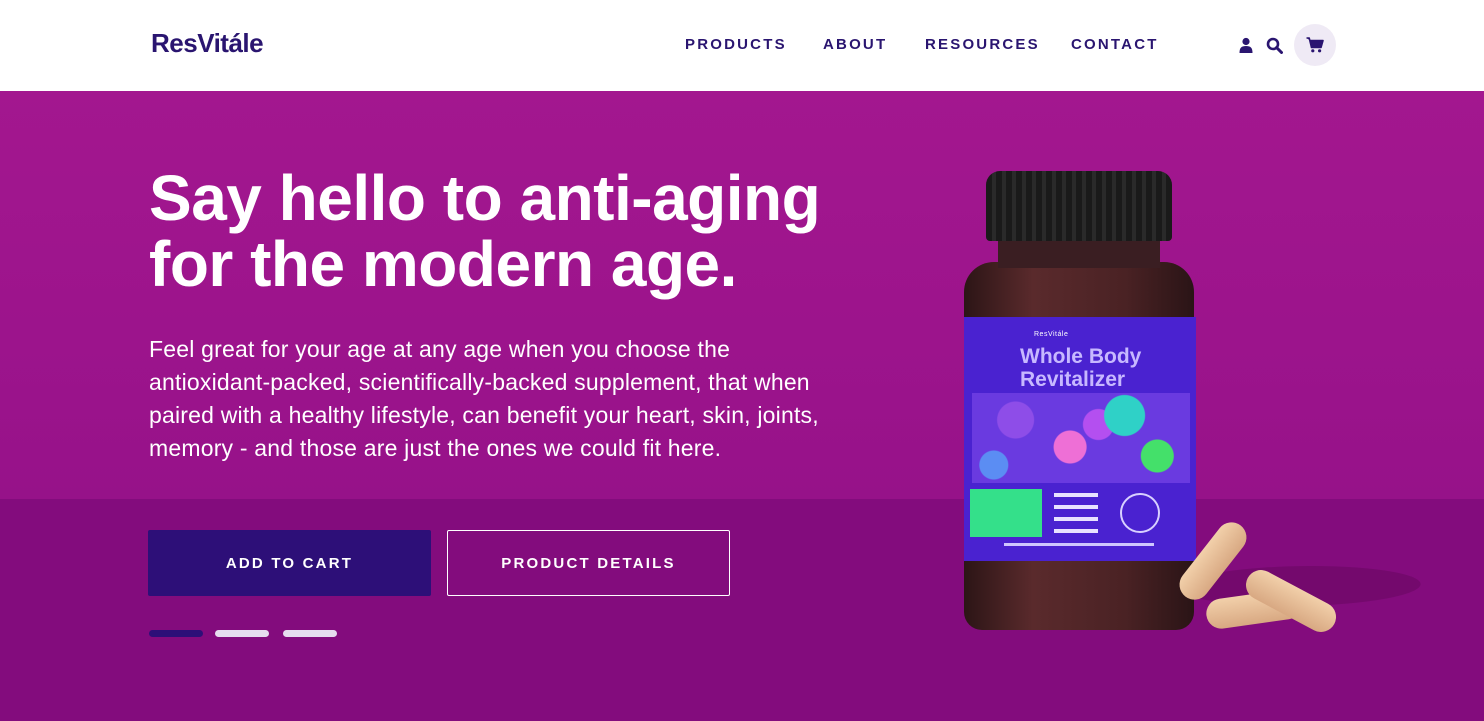 The image size is (1484, 721). Describe the element at coordinates (588, 563) in the screenshot. I see `product-details-button: PRODUCT DETAILS` at that location.